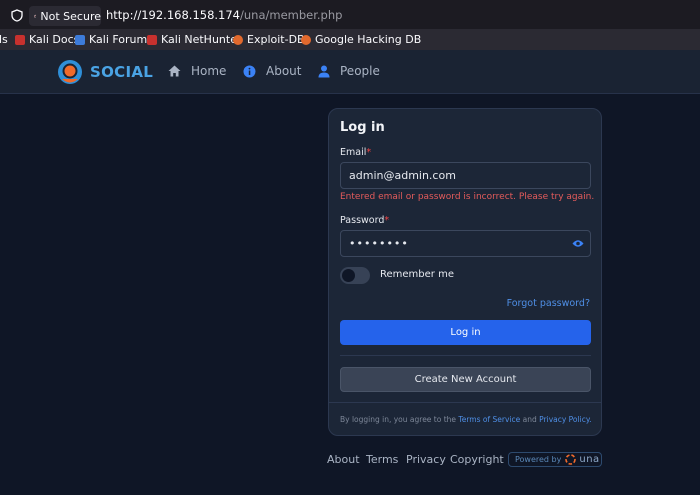 The width and height of the screenshot is (700, 495). Describe the element at coordinates (174, 71) in the screenshot. I see `home-icon` at that location.